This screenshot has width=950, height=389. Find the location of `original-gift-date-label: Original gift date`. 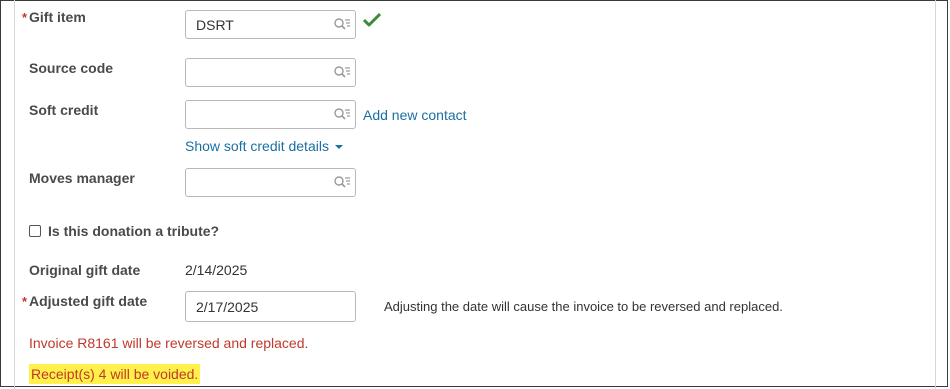

original-gift-date-label: Original gift date is located at coordinates (85, 270).